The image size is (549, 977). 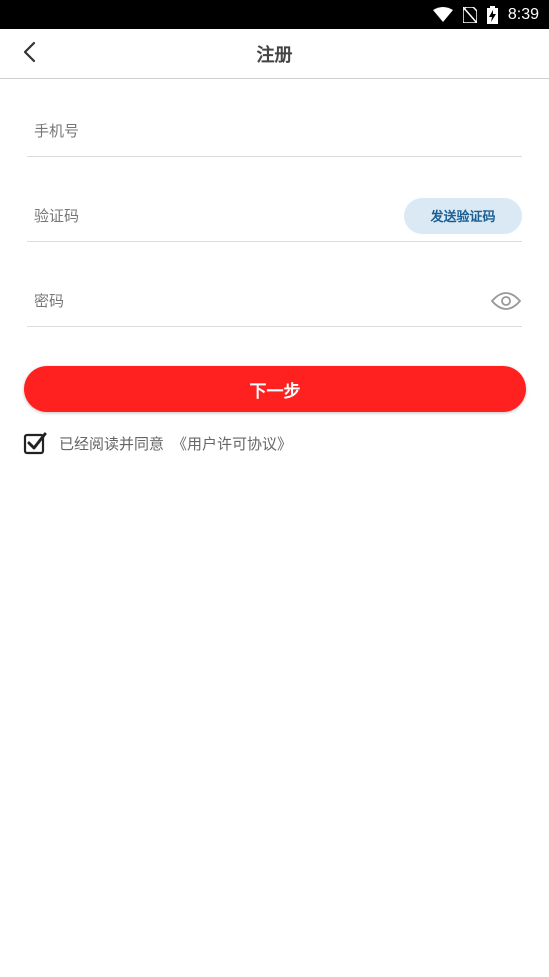 I want to click on code-input, so click(x=215, y=215).